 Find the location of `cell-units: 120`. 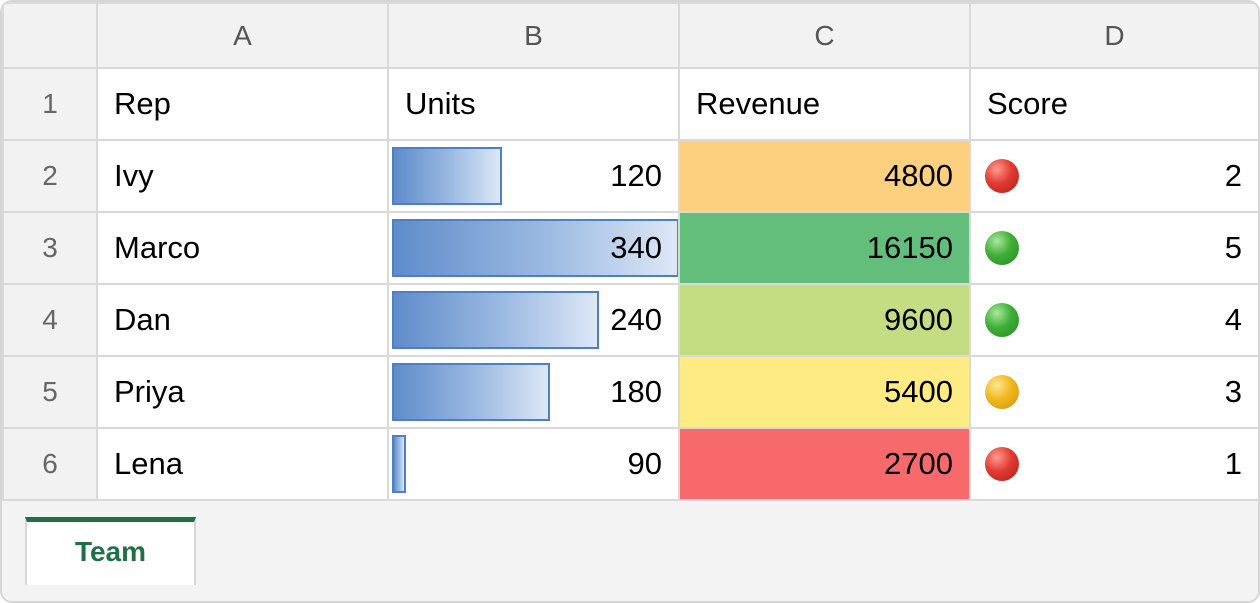

cell-units: 120 is located at coordinates (533, 176).